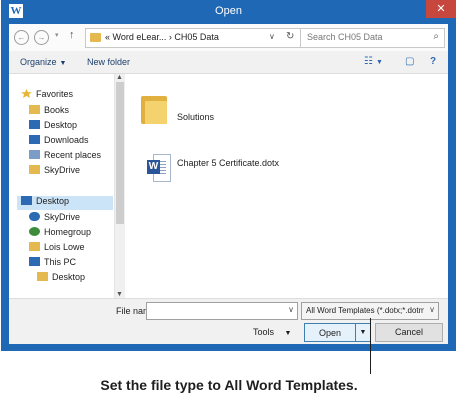  Describe the element at coordinates (228, 62) in the screenshot. I see `command-toolbar: Organize ▼ New folder ☷ ▼ ▢ ?` at that location.